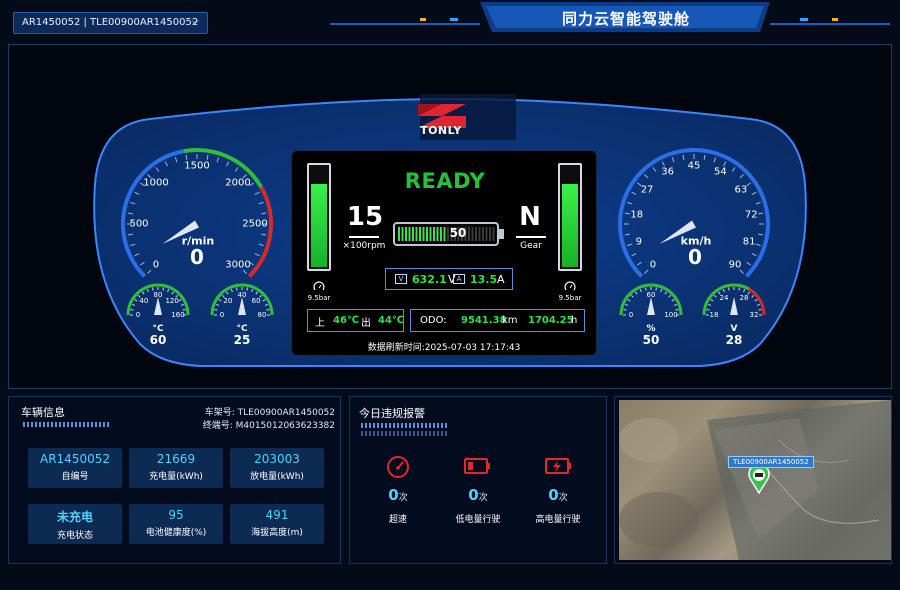 This screenshot has width=900, height=590. What do you see at coordinates (694, 166) in the screenshot?
I see `speed-tick-label: 45` at bounding box center [694, 166].